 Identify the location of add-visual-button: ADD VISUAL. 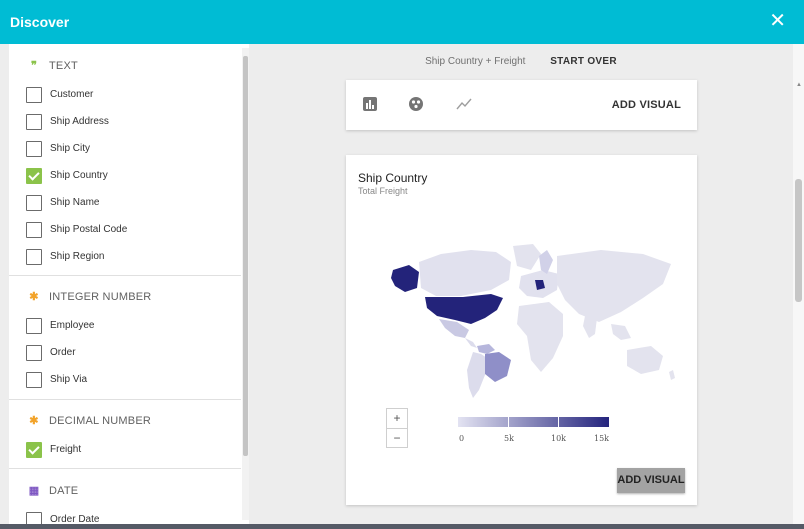
(646, 105).